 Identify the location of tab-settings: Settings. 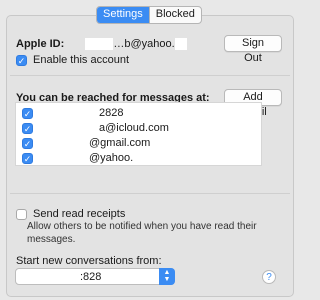
(123, 15).